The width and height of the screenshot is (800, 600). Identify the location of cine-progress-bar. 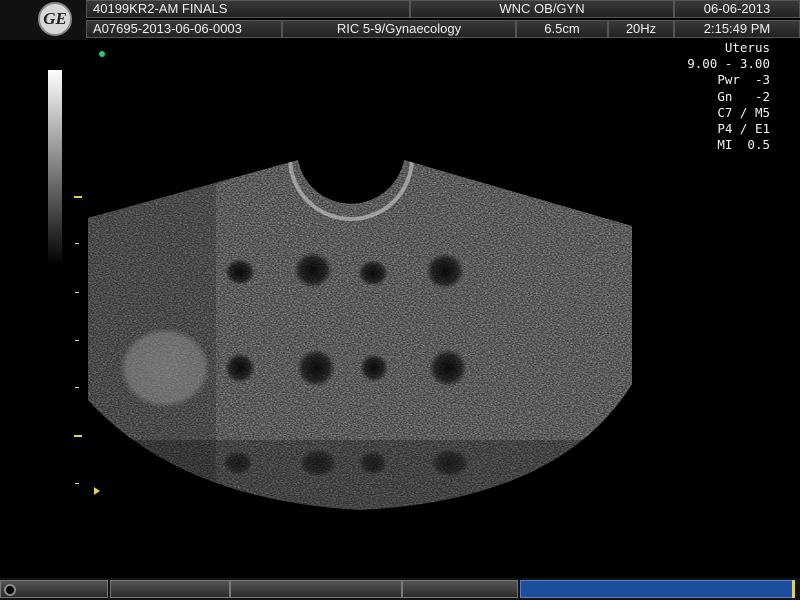
(657, 589).